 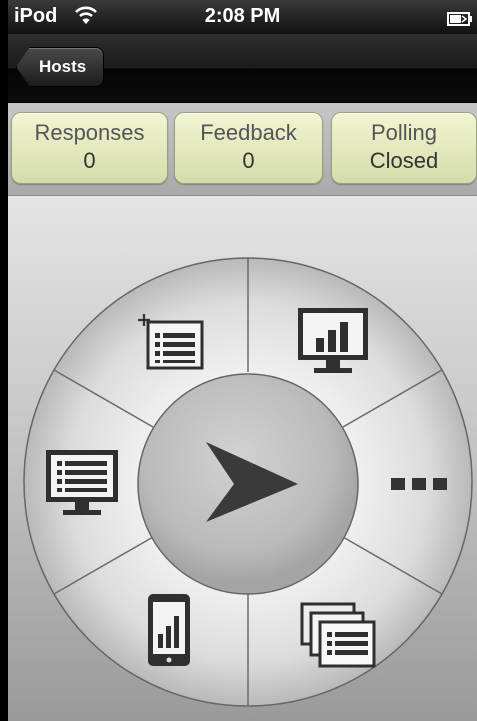 I want to click on status-bar: iPod 2:08 PM, so click(x=242, y=17).